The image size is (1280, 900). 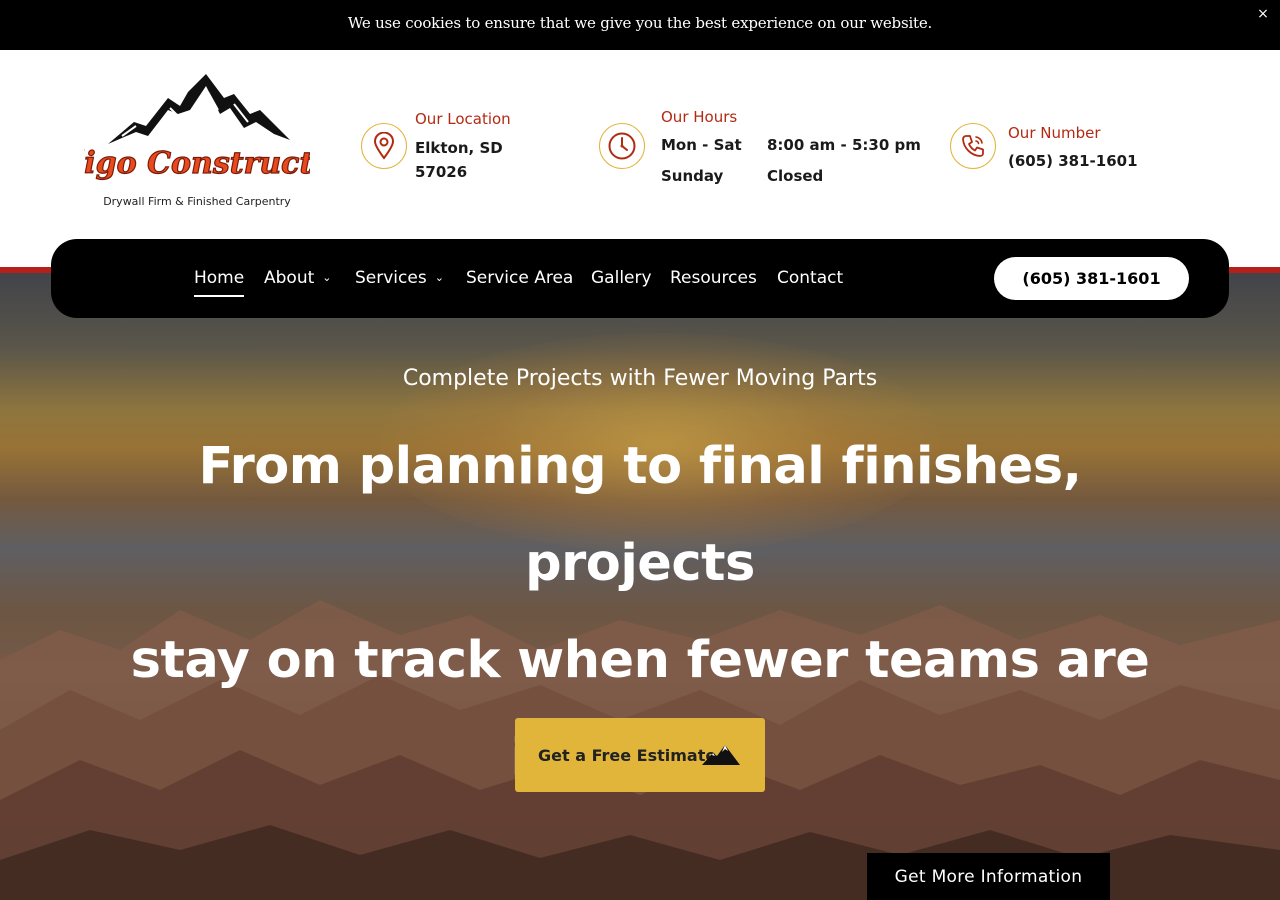 What do you see at coordinates (197, 163) in the screenshot?
I see `logo-wordmark: Indigo Construction` at bounding box center [197, 163].